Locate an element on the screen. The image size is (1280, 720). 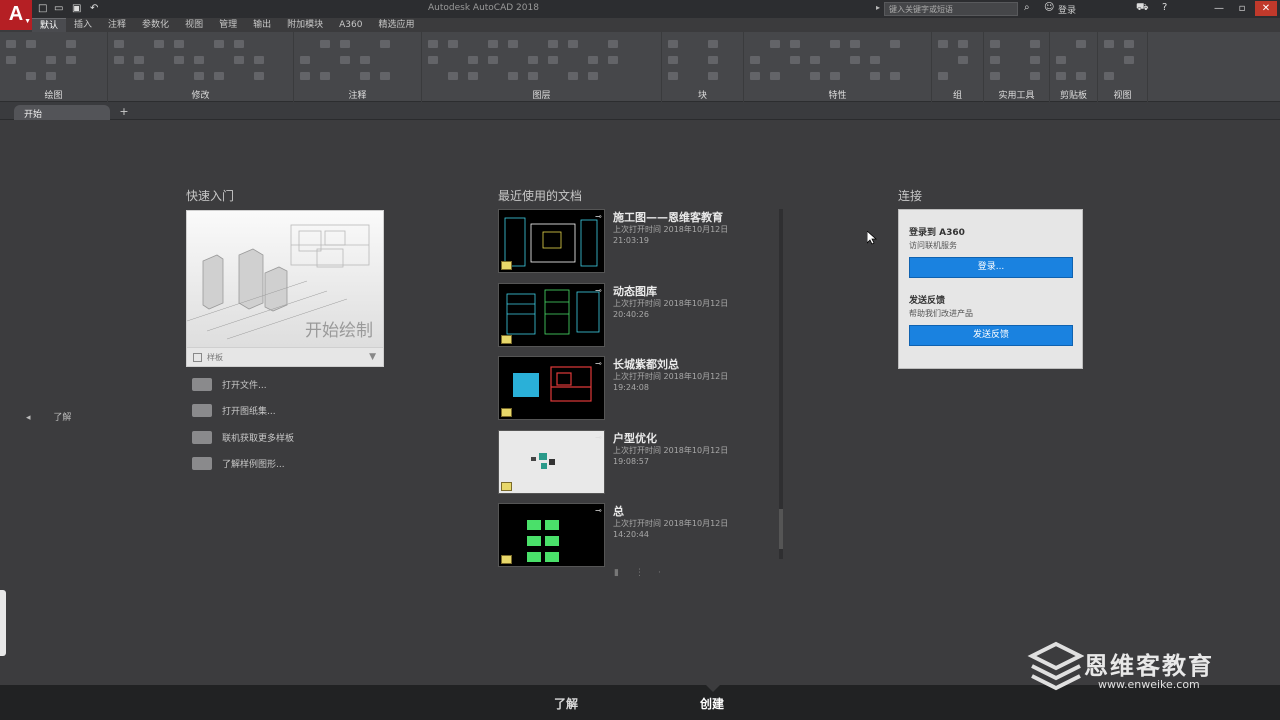
help-icon: ? is located at coordinates (1164, 7).